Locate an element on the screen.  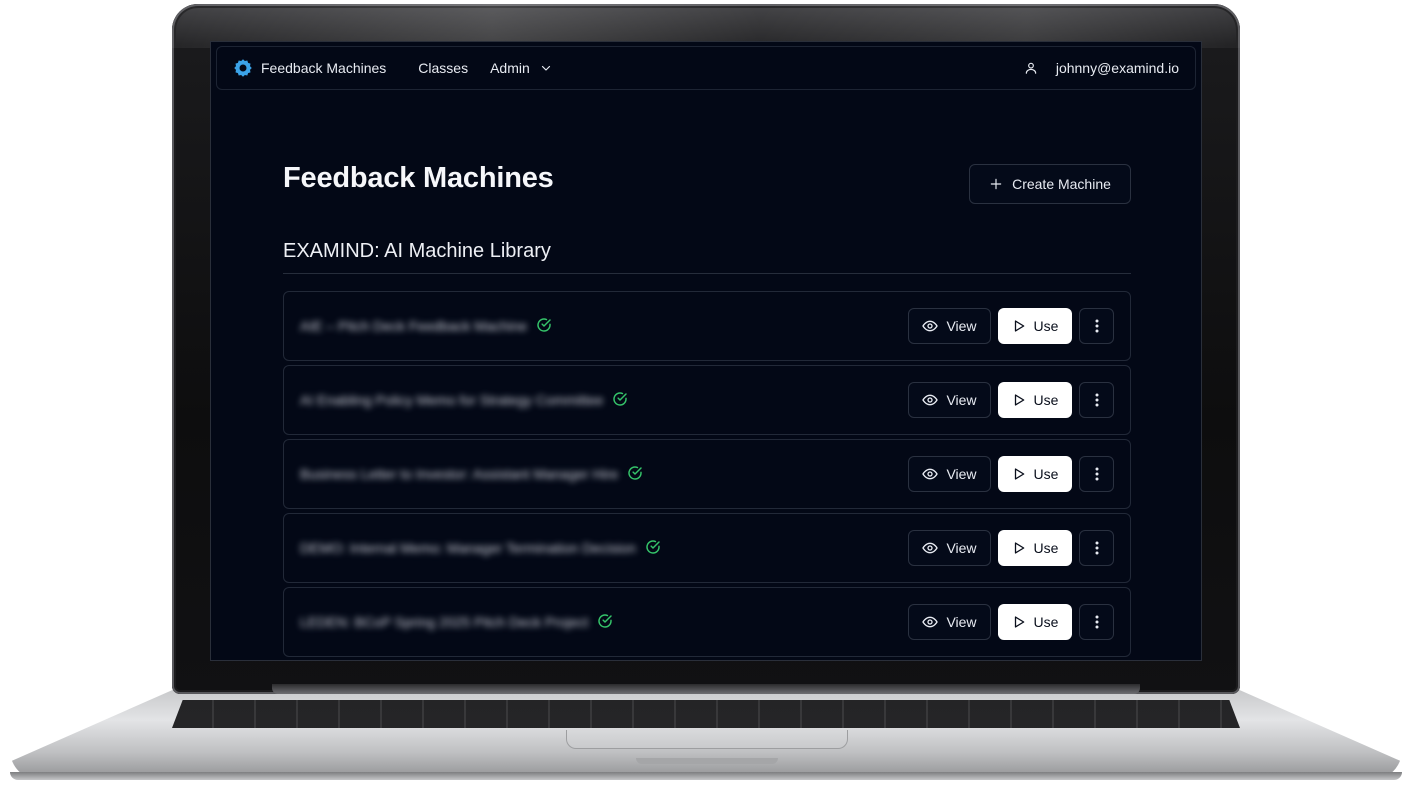
laptop-keyboard is located at coordinates (706, 714).